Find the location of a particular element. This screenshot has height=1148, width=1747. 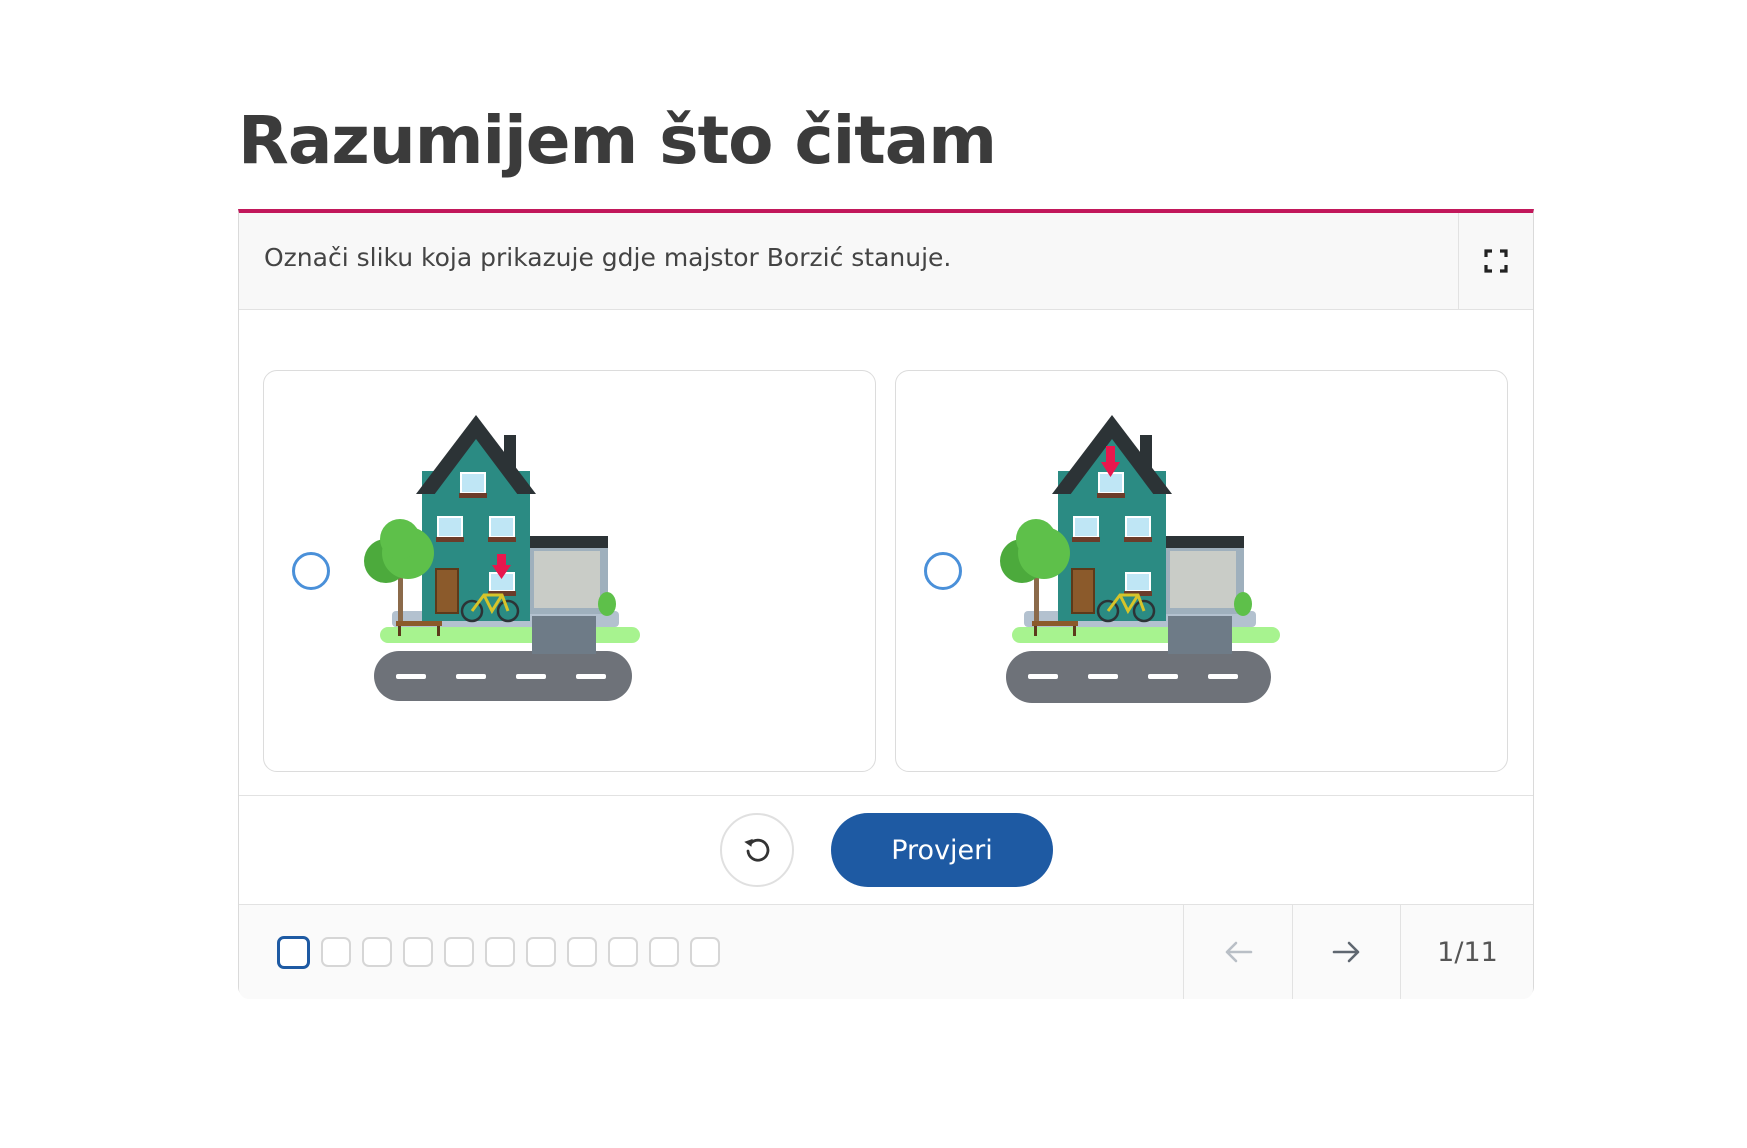

reset-button is located at coordinates (757, 850).